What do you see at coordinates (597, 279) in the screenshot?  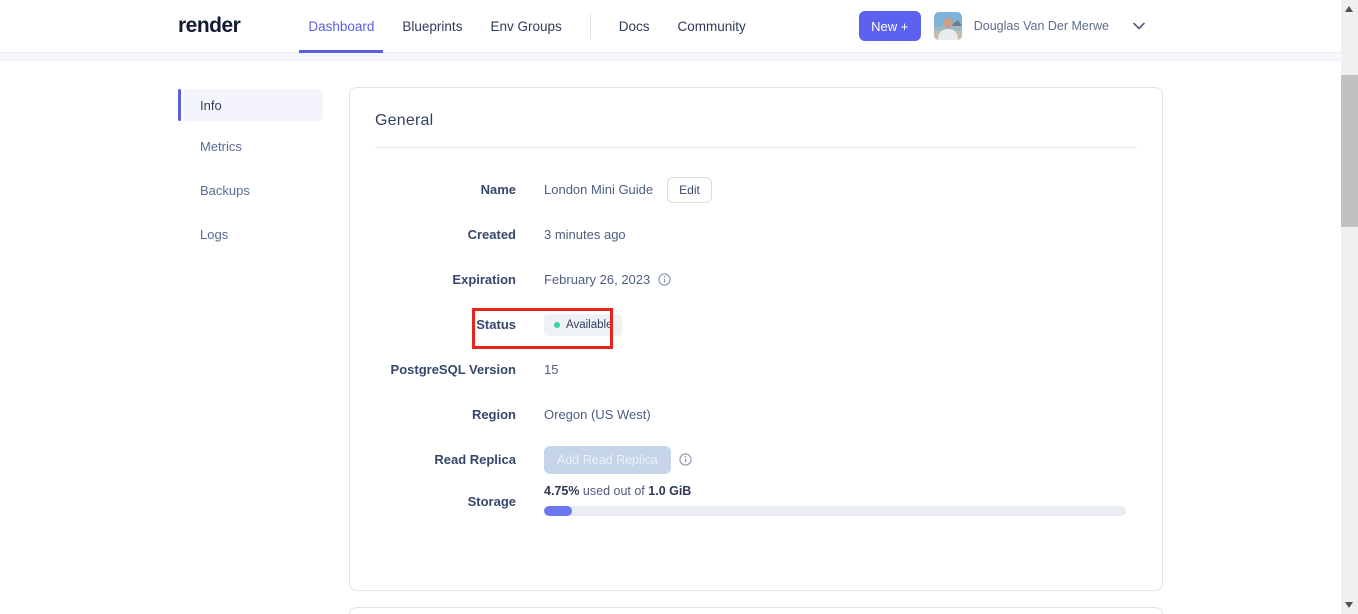 I see `row-expiration-value: February 26, 2023` at bounding box center [597, 279].